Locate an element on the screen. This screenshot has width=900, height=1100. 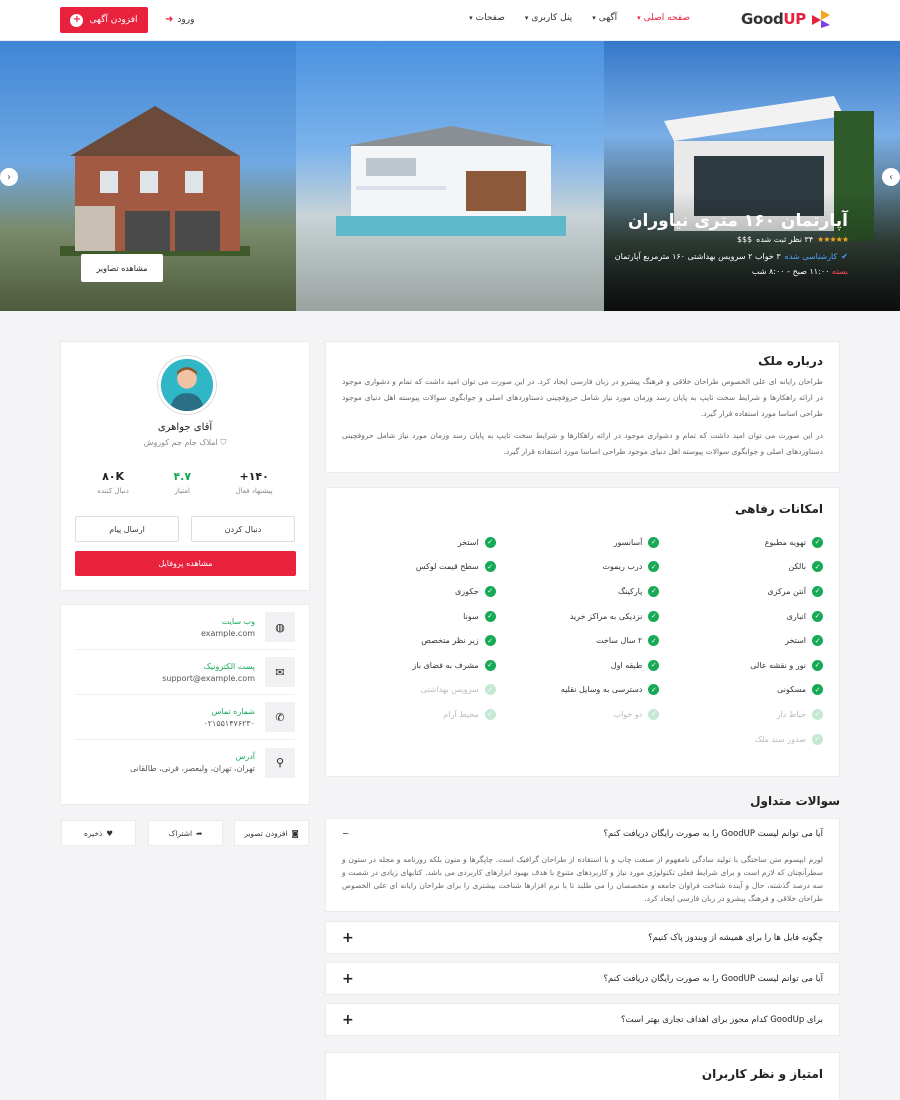
stat-followers: ۸۰K دنبال کننده is located at coordinates (113, 482).